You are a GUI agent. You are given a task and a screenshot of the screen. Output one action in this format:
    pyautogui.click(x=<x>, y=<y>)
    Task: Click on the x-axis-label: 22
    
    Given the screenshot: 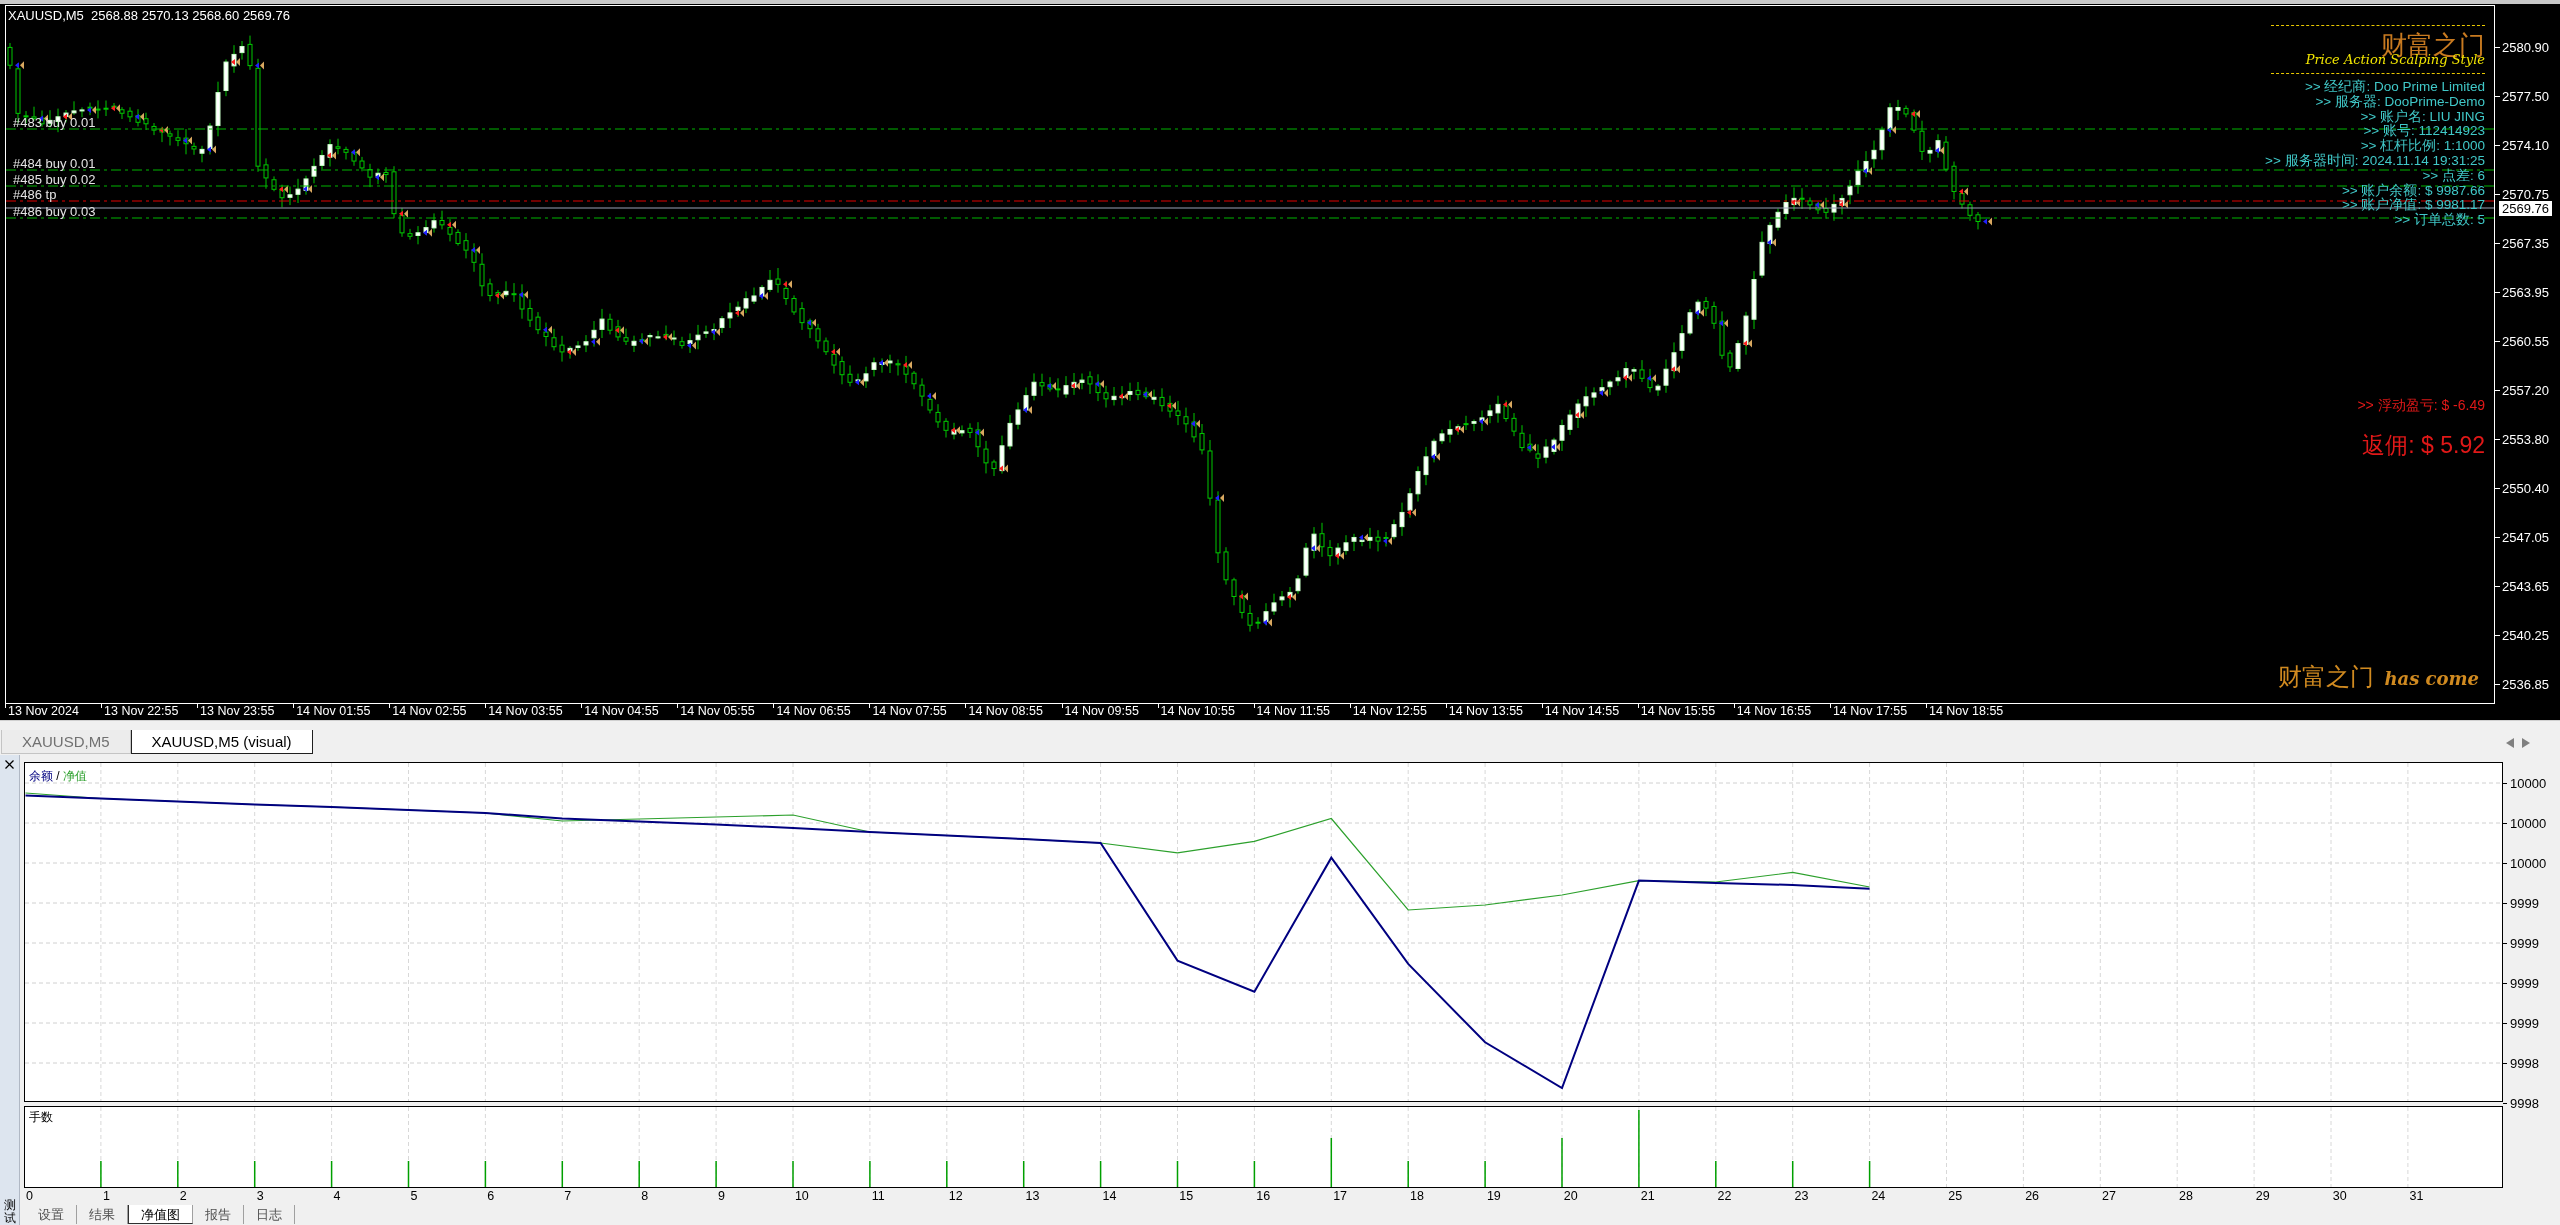 What is the action you would take?
    pyautogui.click(x=1724, y=1196)
    